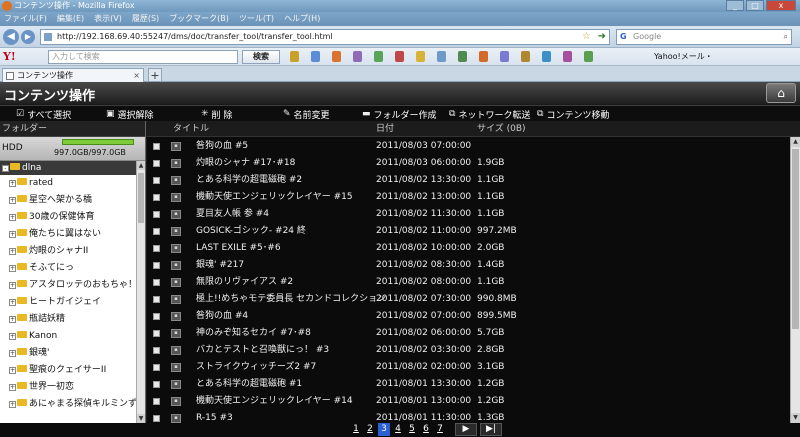  Describe the element at coordinates (440, 429) in the screenshot. I see `page-link: 7` at that location.